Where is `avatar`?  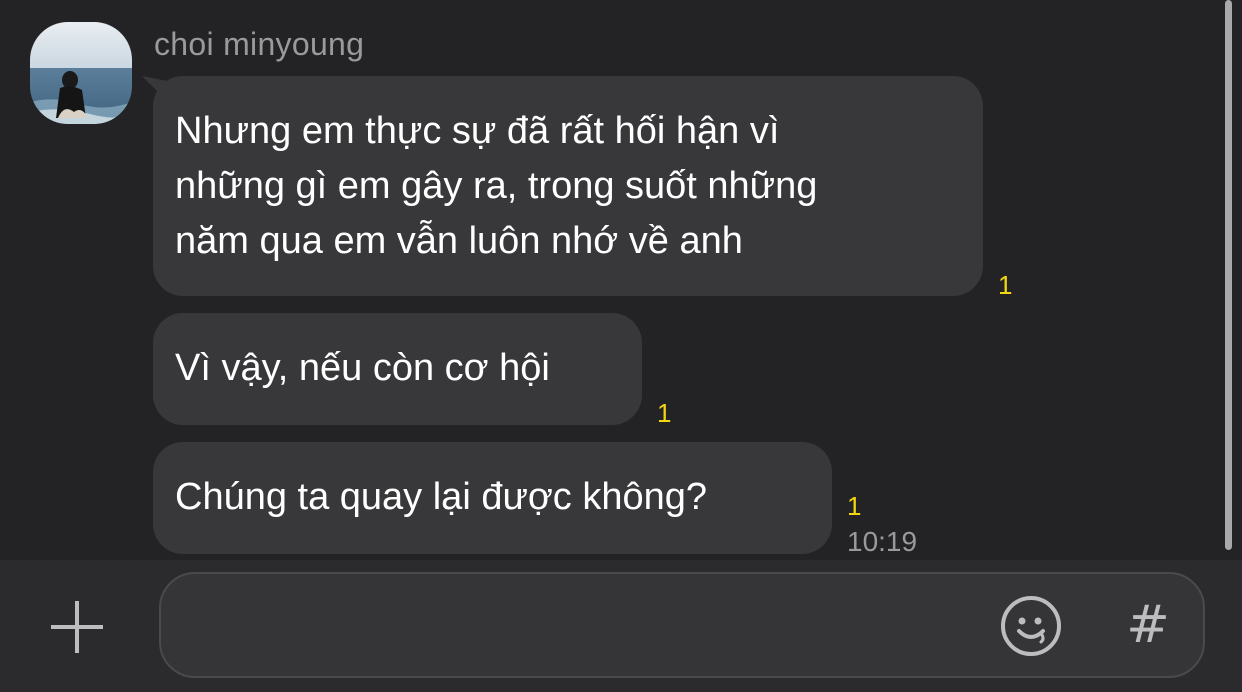
avatar is located at coordinates (81, 73).